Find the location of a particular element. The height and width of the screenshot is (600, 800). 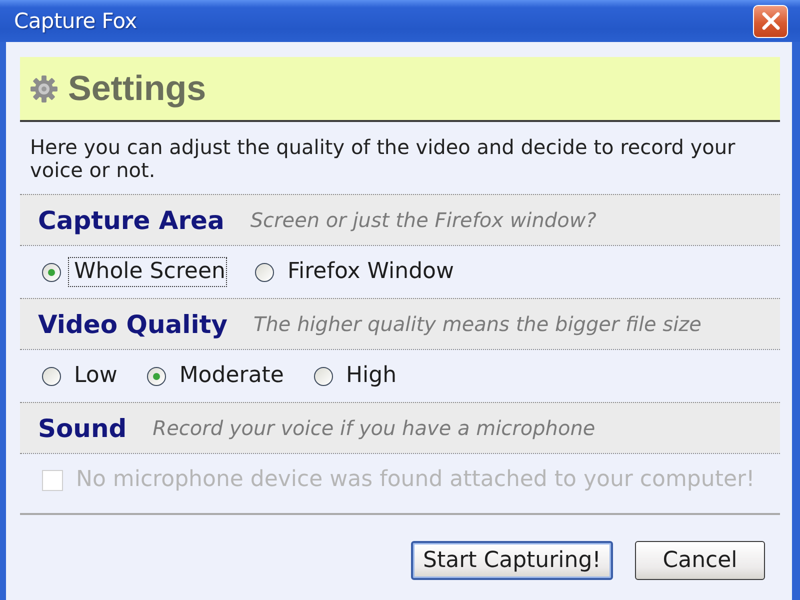

close-icon is located at coordinates (770, 21).